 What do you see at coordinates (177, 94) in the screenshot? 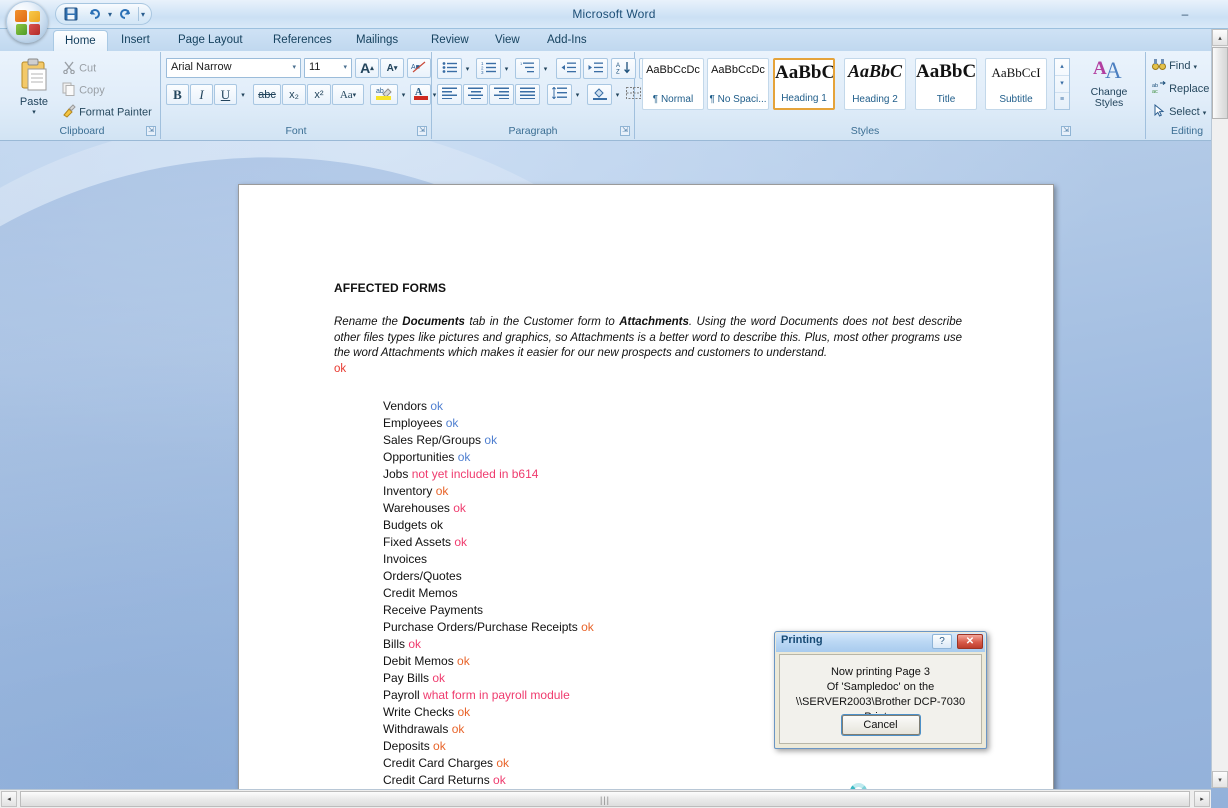
I see `bold-button: B` at bounding box center [177, 94].